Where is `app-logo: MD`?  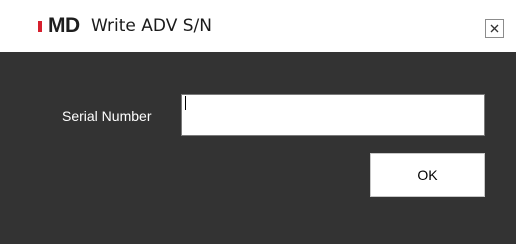 app-logo: MD is located at coordinates (59, 26).